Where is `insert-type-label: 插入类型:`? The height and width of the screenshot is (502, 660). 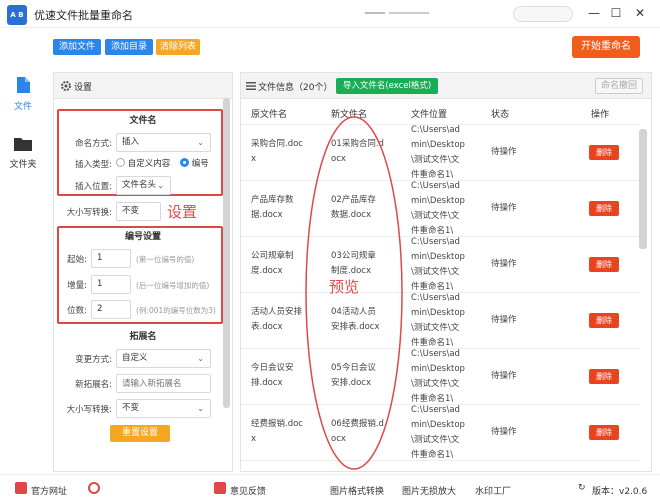
insert-type-label: 插入类型: is located at coordinates (93, 165).